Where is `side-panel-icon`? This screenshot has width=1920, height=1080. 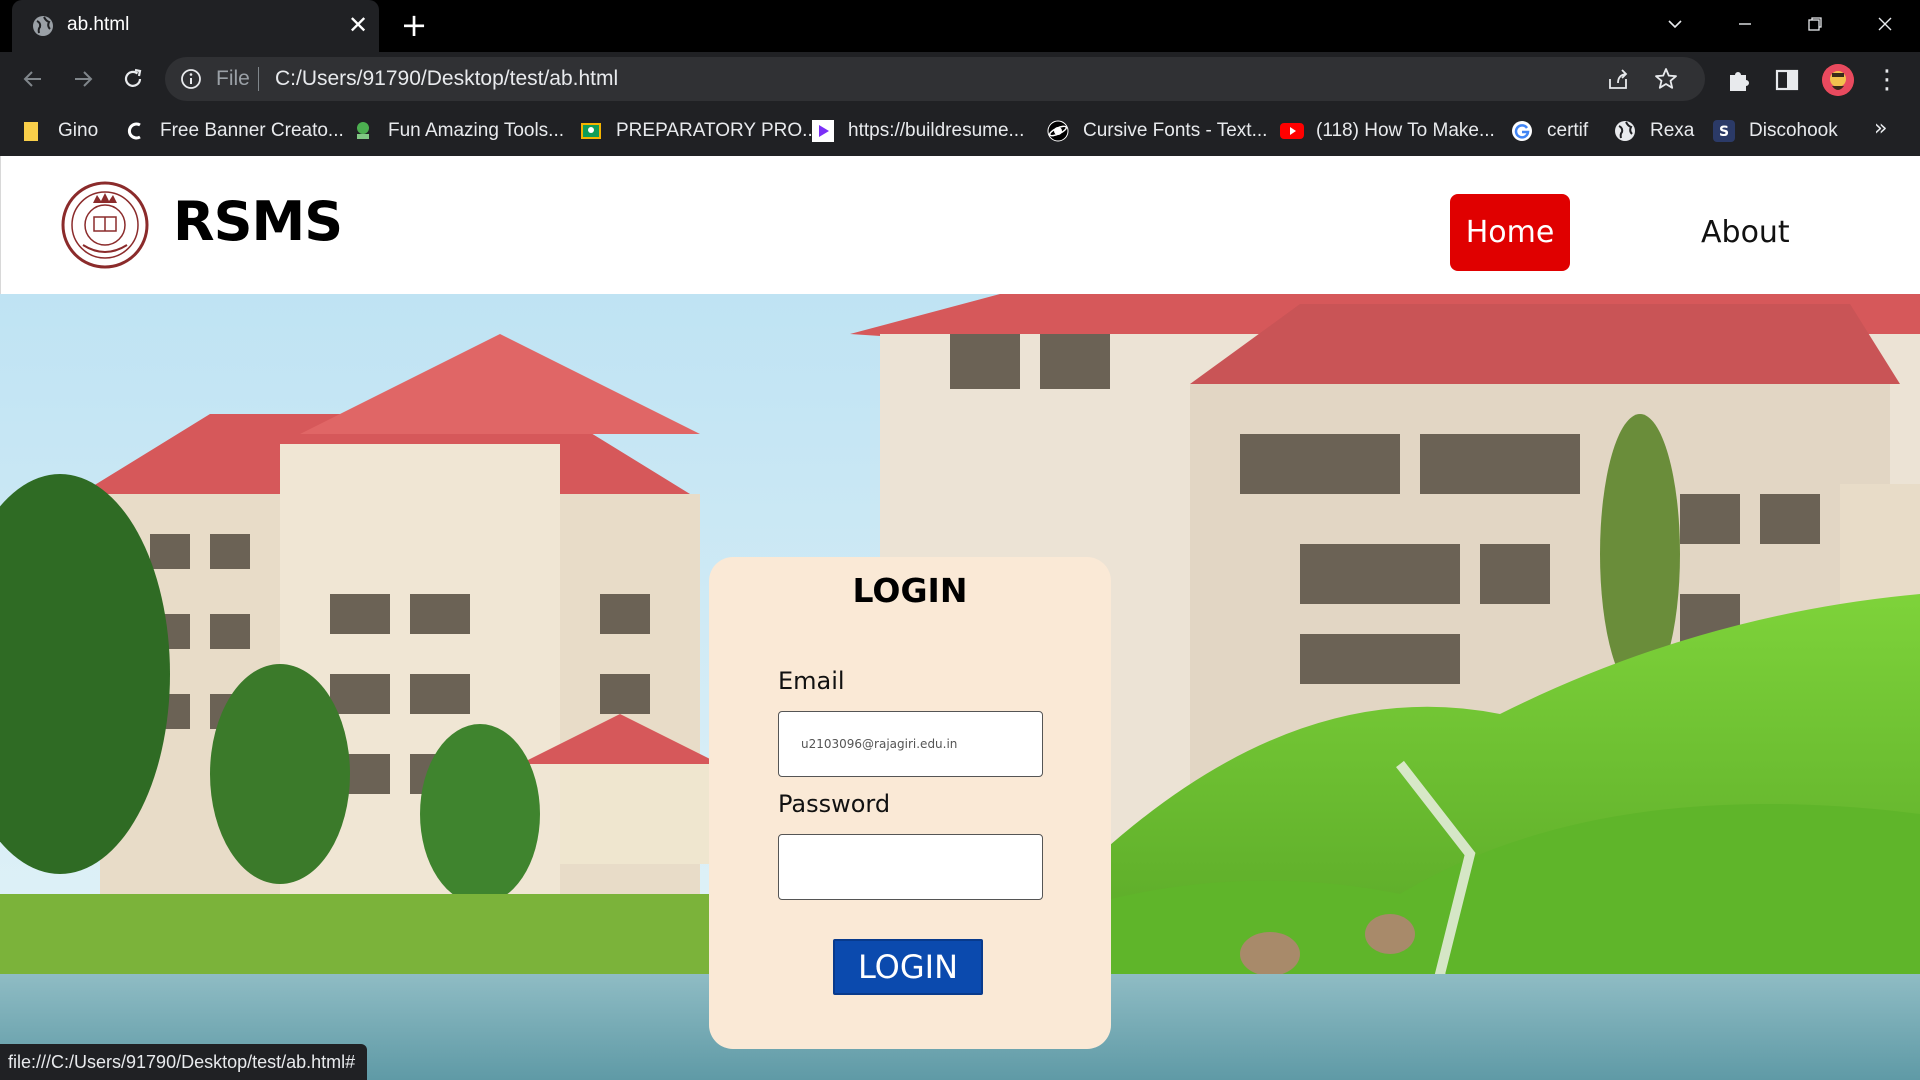
side-panel-icon is located at coordinates (1787, 80).